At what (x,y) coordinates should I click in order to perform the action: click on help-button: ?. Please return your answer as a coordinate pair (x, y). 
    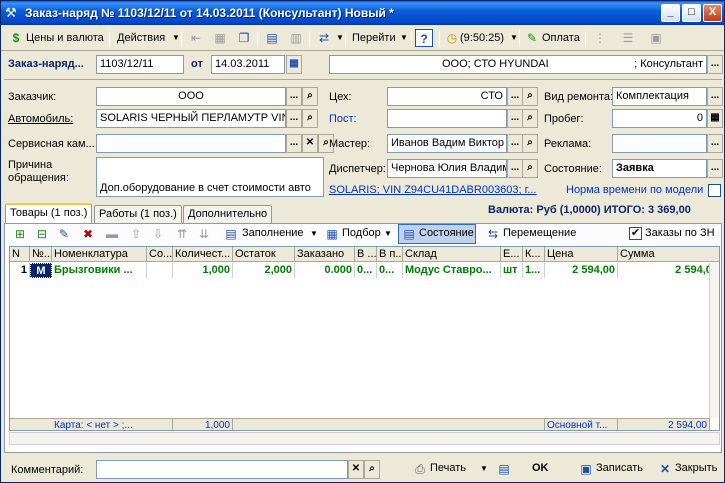
    Looking at the image, I should click on (424, 38).